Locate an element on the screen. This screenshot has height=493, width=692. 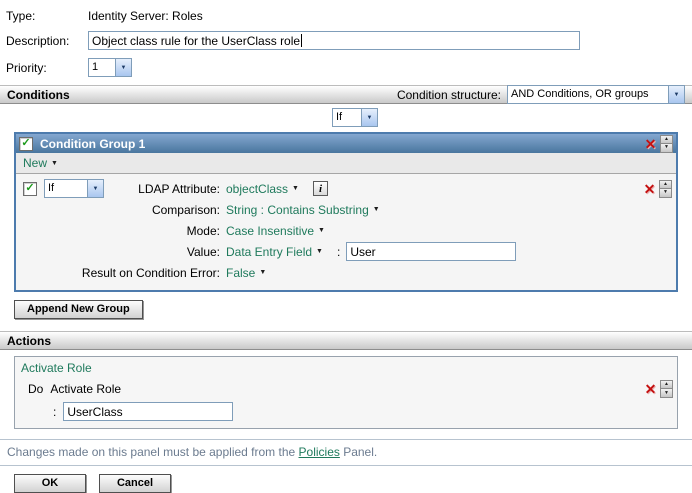
info-icon: i is located at coordinates (320, 188).